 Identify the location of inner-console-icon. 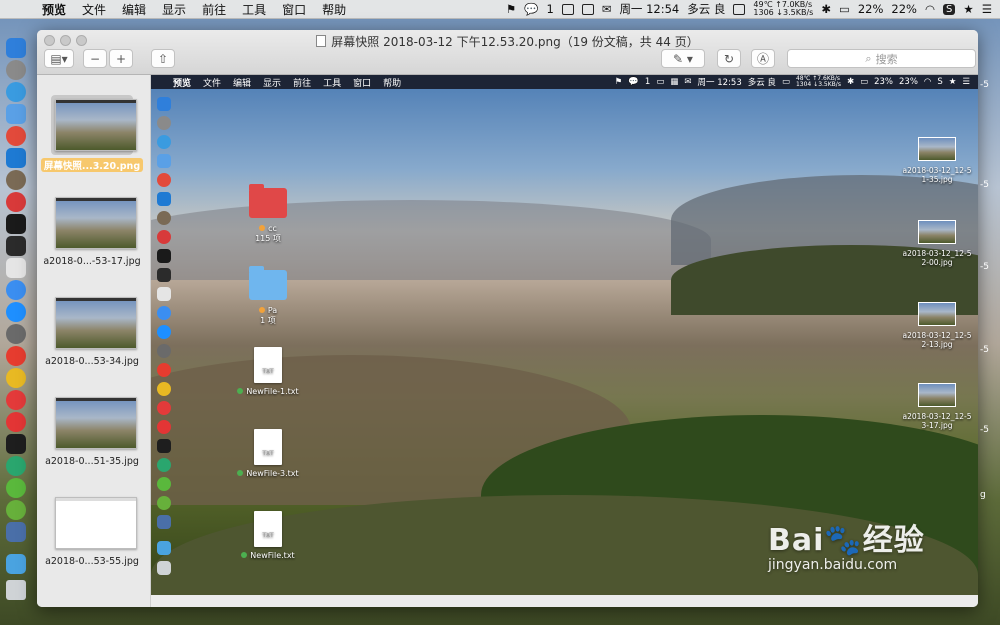
(164, 446).